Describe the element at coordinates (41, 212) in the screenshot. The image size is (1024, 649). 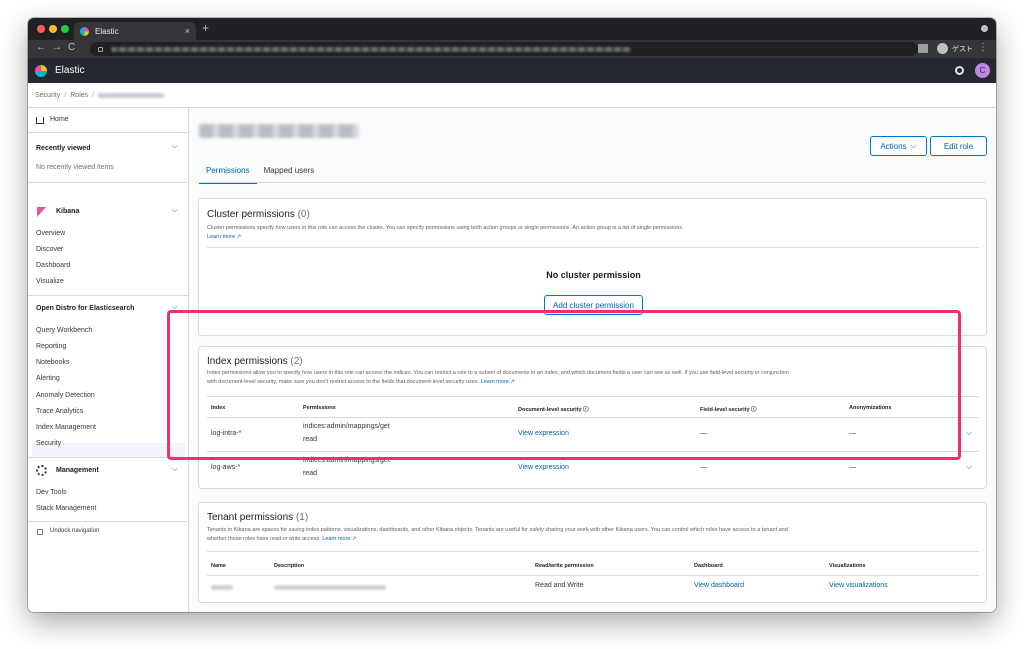
I see `kibana-logo-icon` at that location.